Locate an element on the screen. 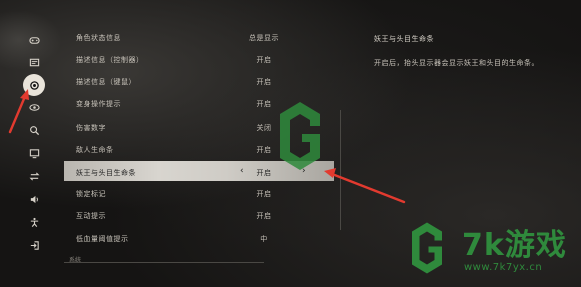 The height and width of the screenshot is (287, 581). watermark-url: www.7k7yx.cn is located at coordinates (503, 267).